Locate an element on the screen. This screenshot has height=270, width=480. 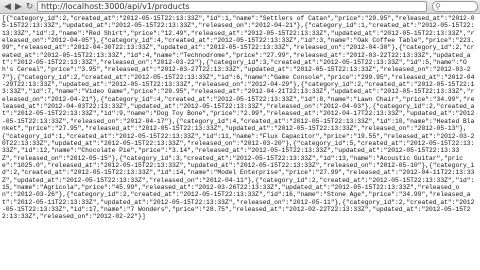
back-arrow-icon: ◀ is located at coordinates (7, 7).